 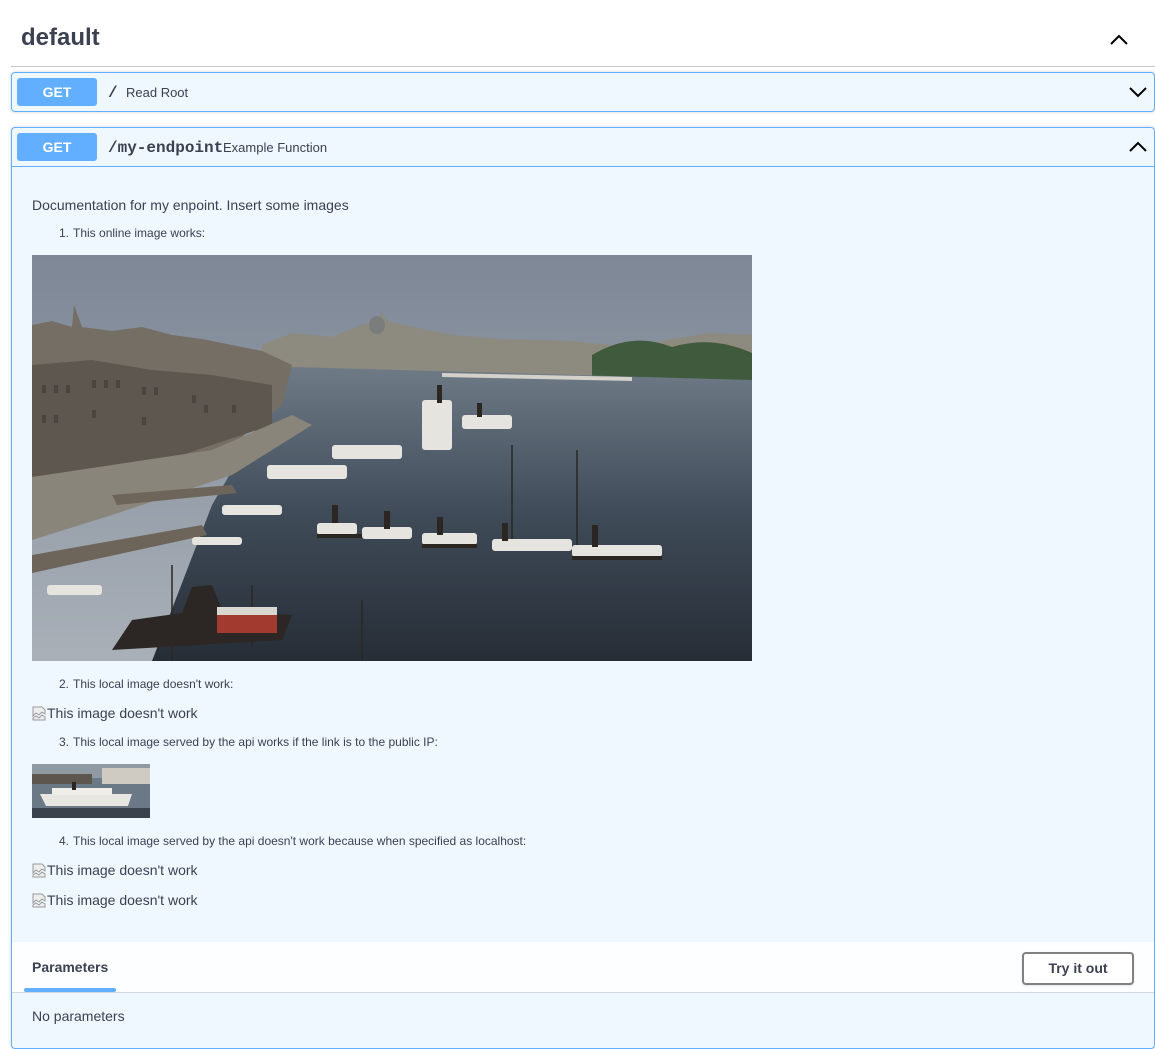 I want to click on opblock-get-root: GET / Read Root, so click(x=583, y=92).